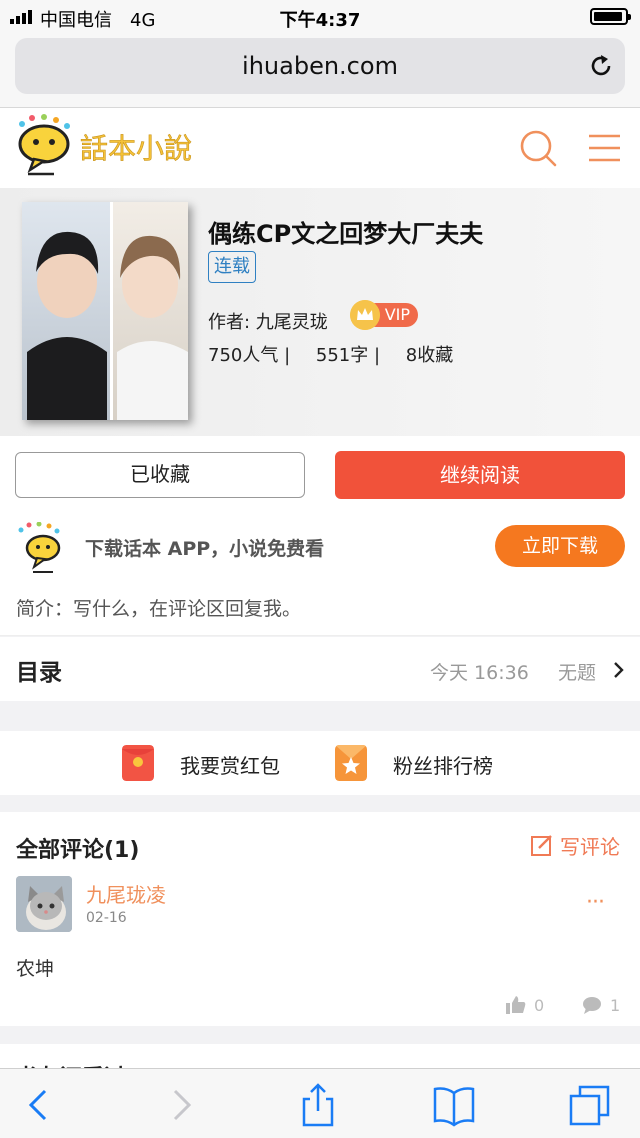 This screenshot has width=640, height=1138. I want to click on logo-icon: 話本小說, so click(114, 147).